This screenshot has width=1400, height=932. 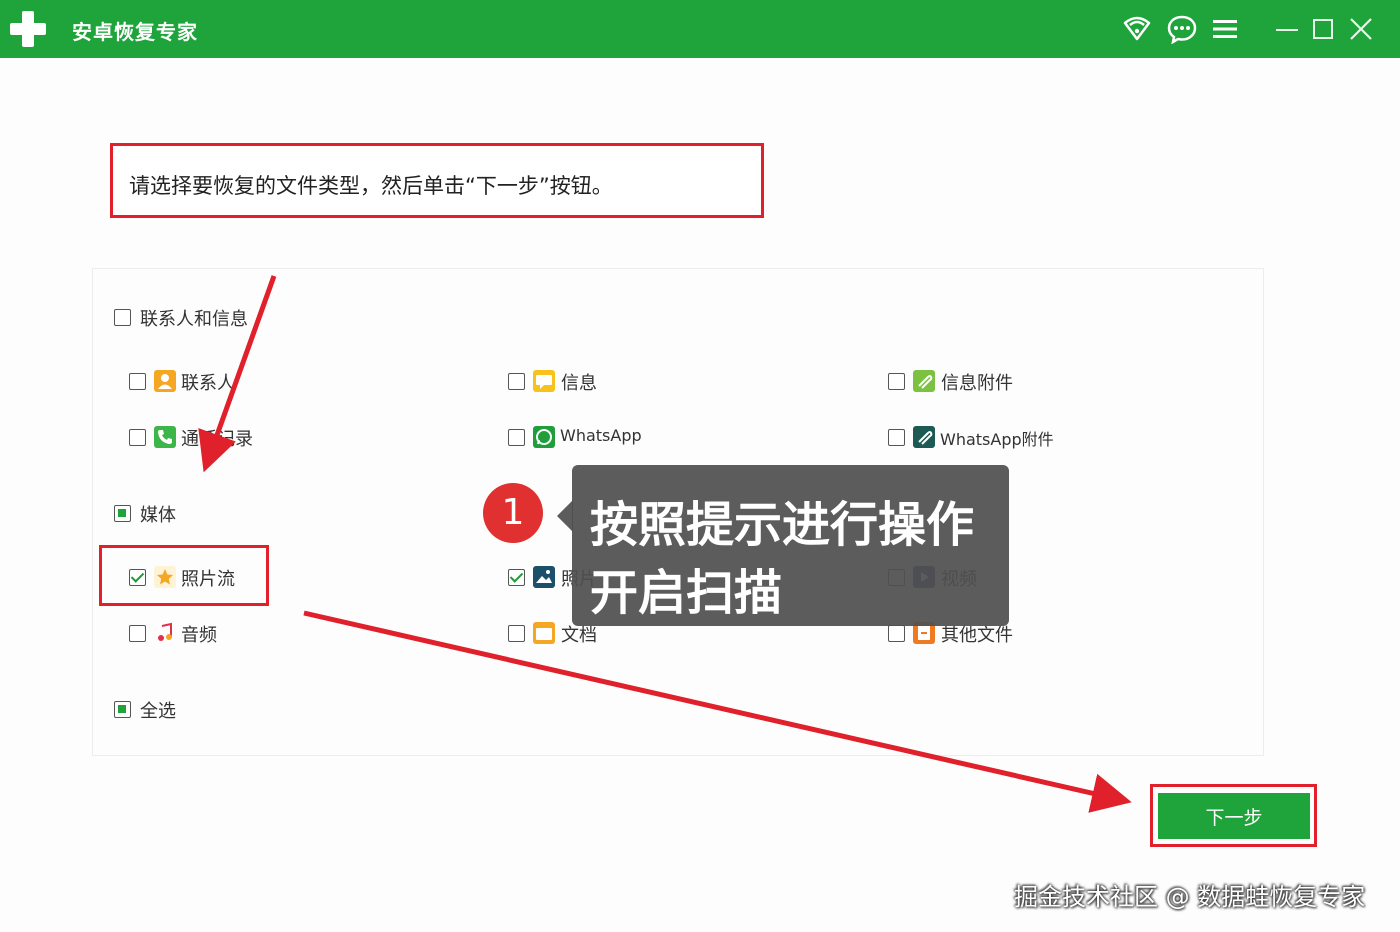 I want to click on image-icon, so click(x=544, y=577).